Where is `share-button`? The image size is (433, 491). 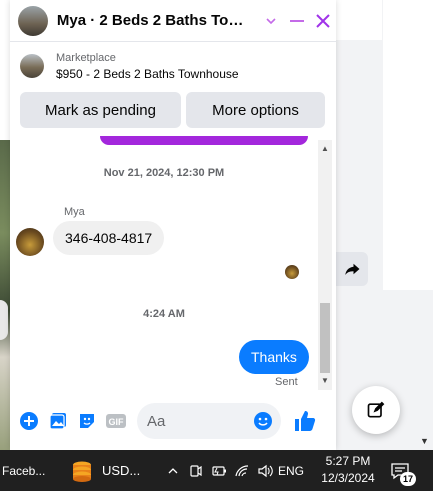 share-button is located at coordinates (352, 269).